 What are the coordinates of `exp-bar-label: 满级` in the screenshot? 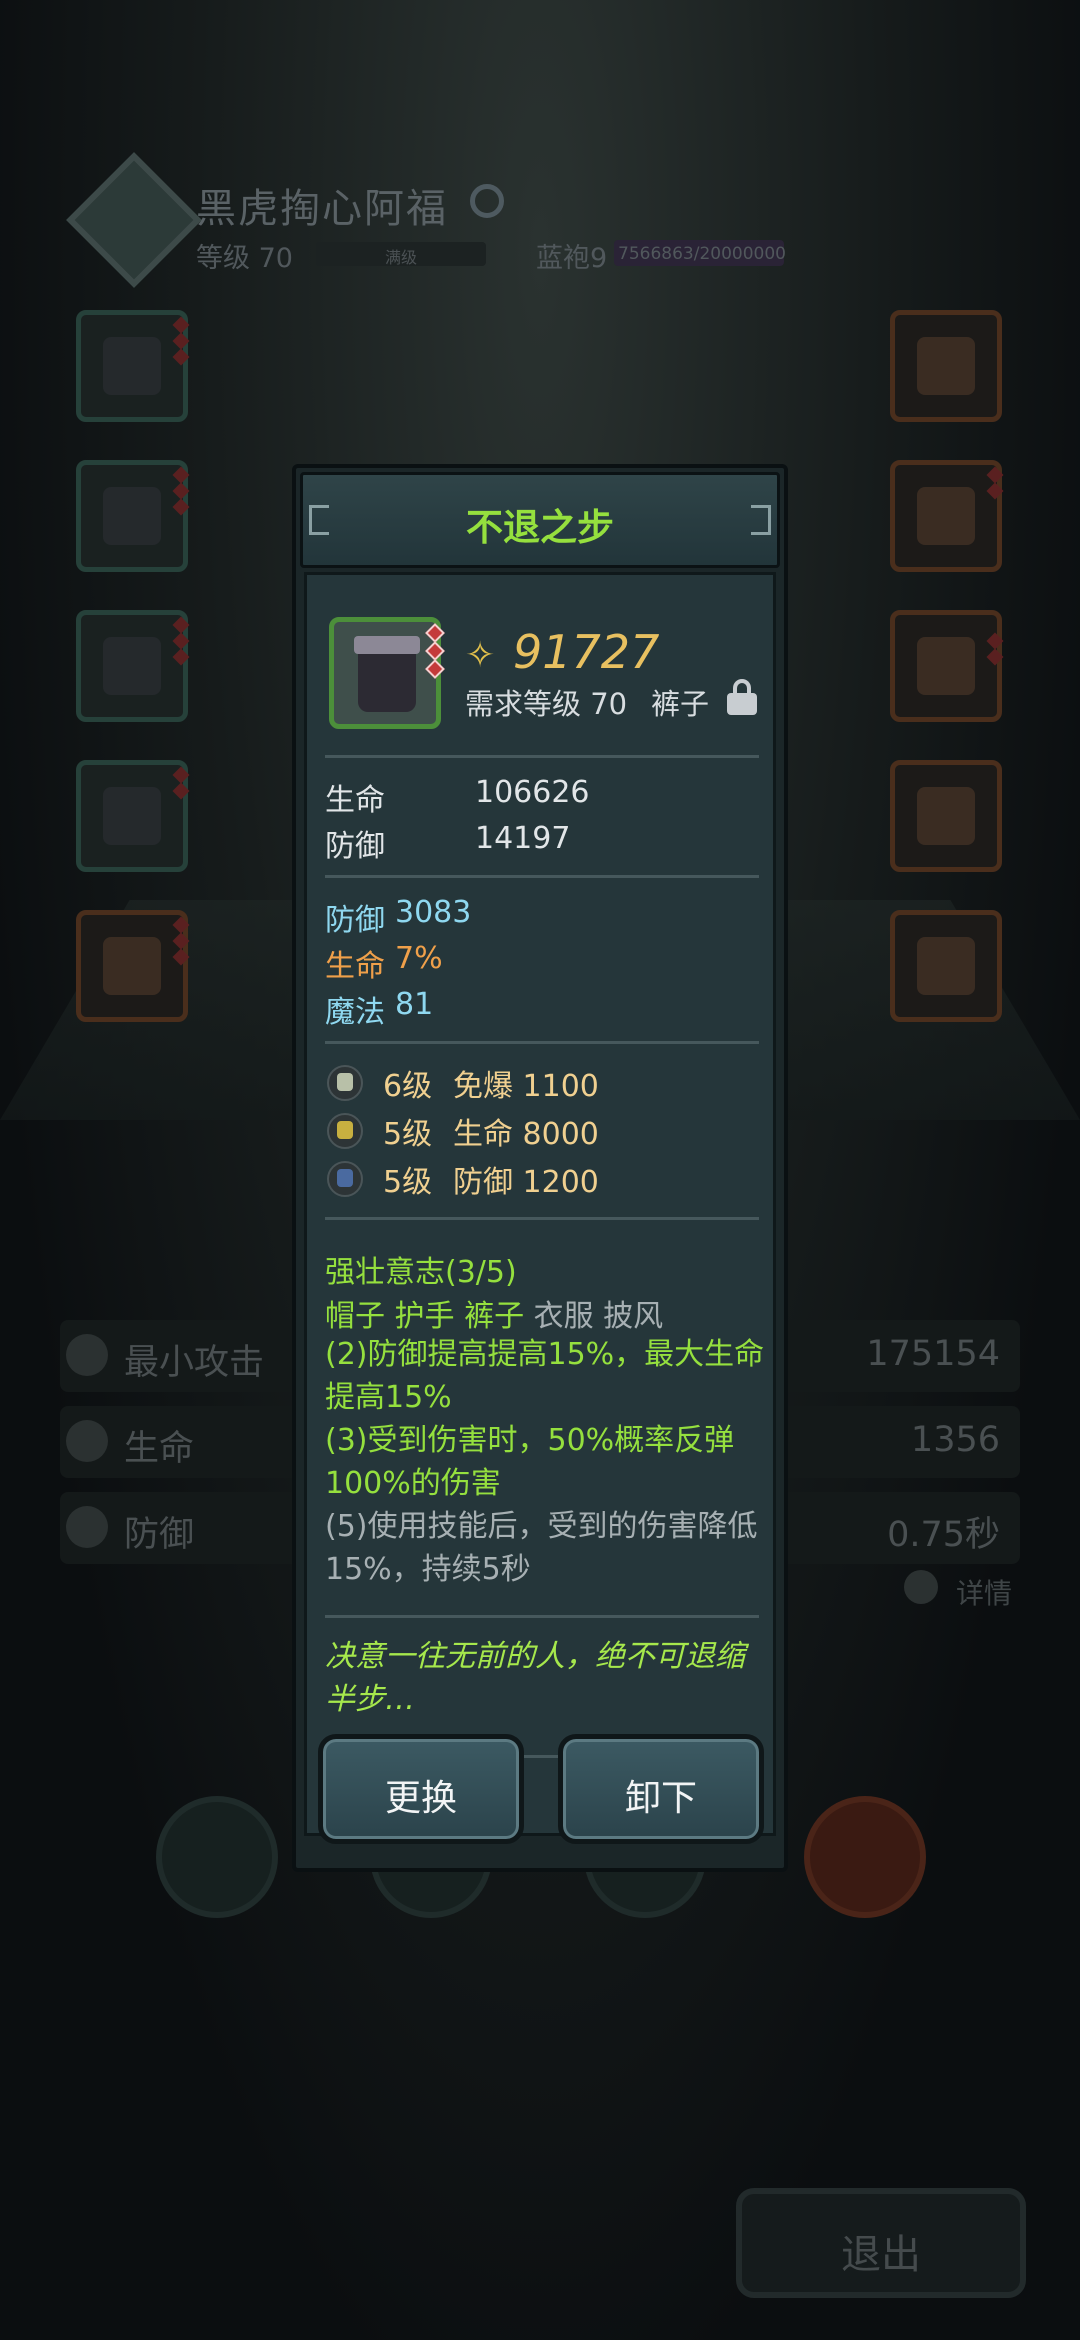 It's located at (400, 257).